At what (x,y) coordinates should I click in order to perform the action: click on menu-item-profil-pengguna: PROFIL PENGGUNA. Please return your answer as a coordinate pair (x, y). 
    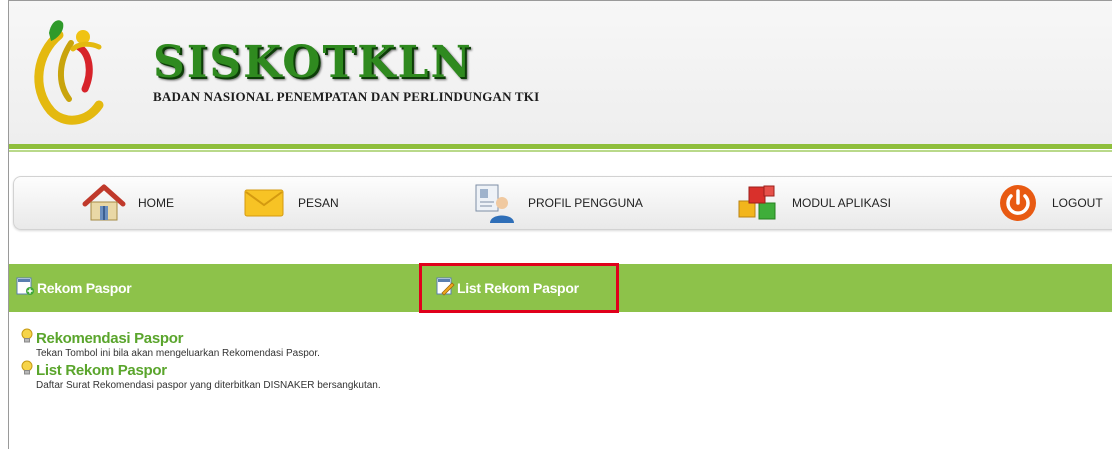
    Looking at the image, I should click on (555, 203).